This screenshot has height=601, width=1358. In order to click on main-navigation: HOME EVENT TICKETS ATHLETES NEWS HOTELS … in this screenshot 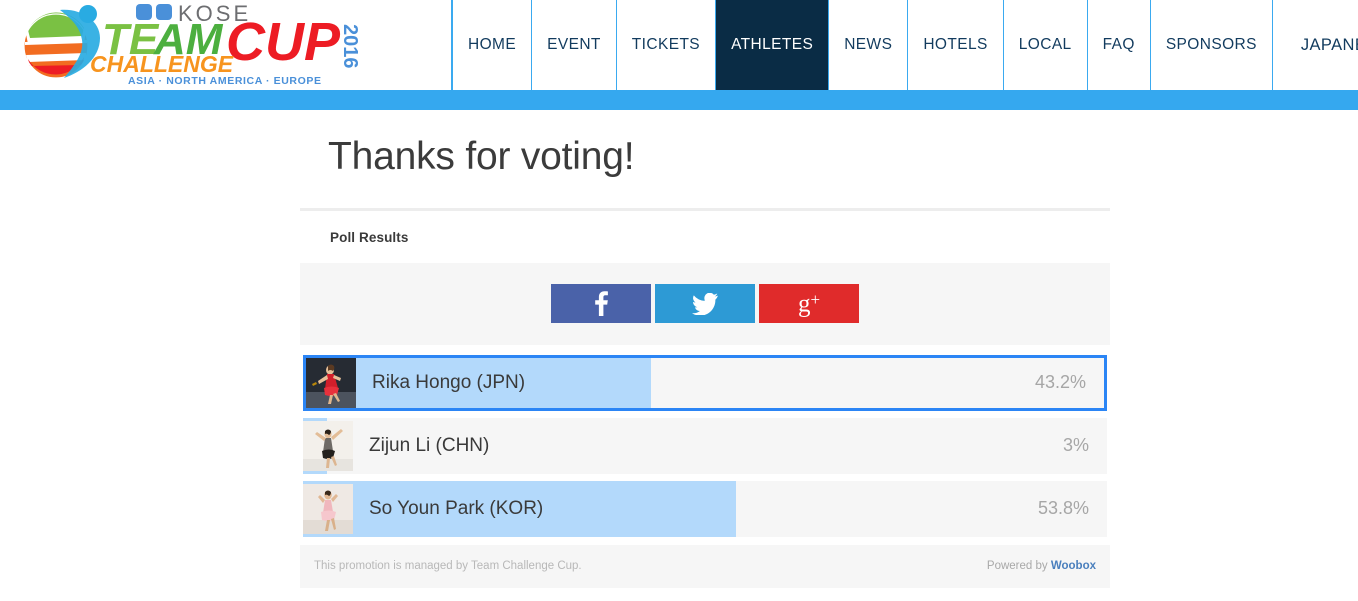, I will do `click(905, 45)`.